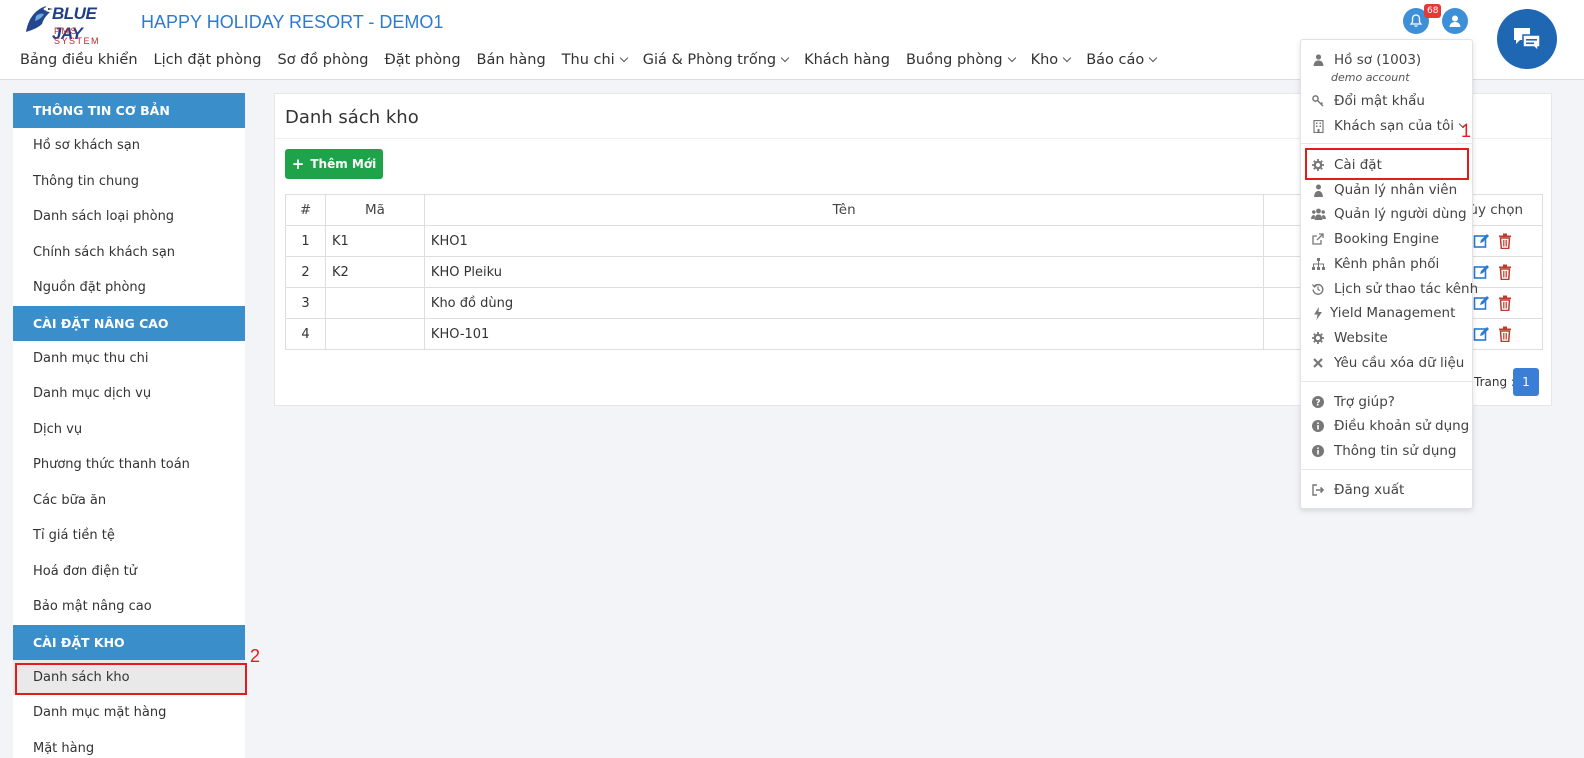 This screenshot has width=1584, height=758. What do you see at coordinates (1361, 338) in the screenshot?
I see `menu-website-label: Website` at bounding box center [1361, 338].